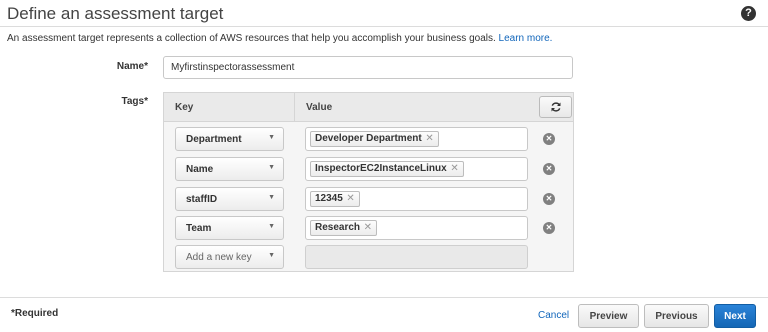 This screenshot has height=332, width=768. I want to click on value-input-department: Developer Department ✕, so click(416, 139).